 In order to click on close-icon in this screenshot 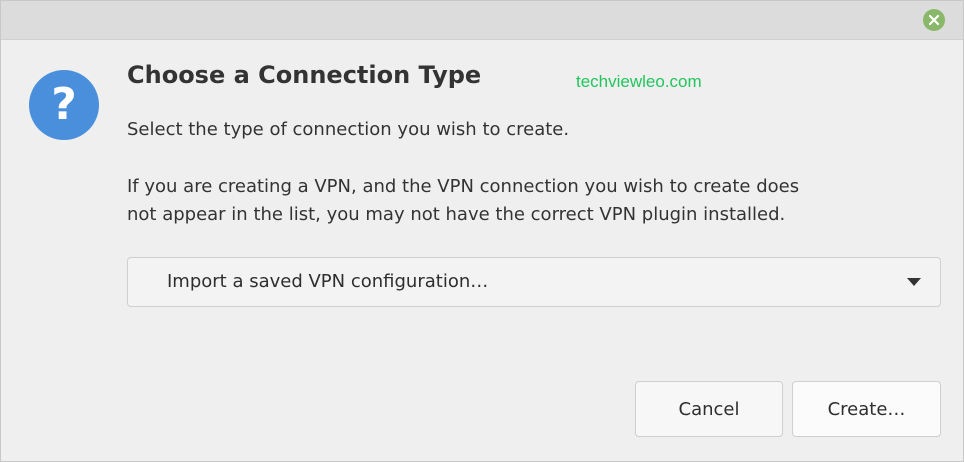, I will do `click(934, 20)`.